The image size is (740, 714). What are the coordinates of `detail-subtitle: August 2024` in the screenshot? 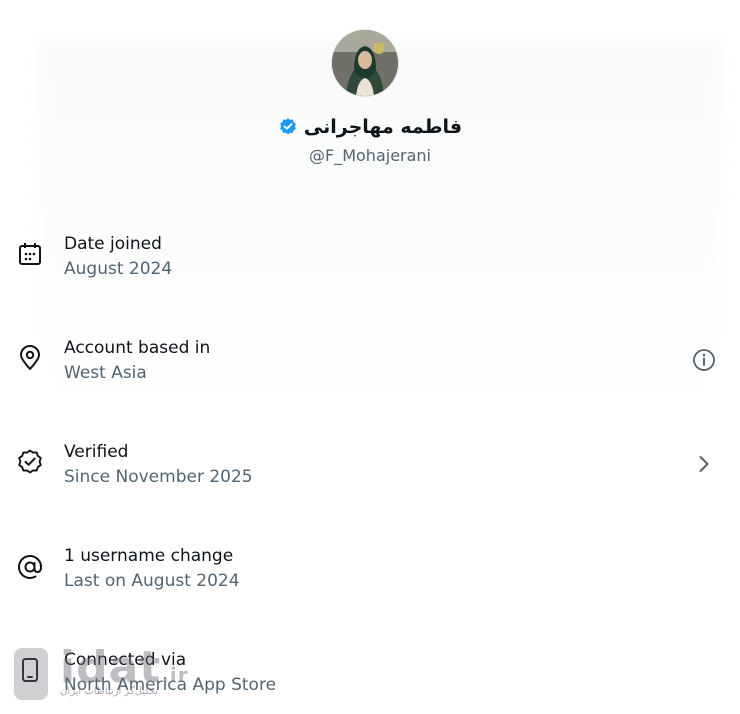 It's located at (118, 269).